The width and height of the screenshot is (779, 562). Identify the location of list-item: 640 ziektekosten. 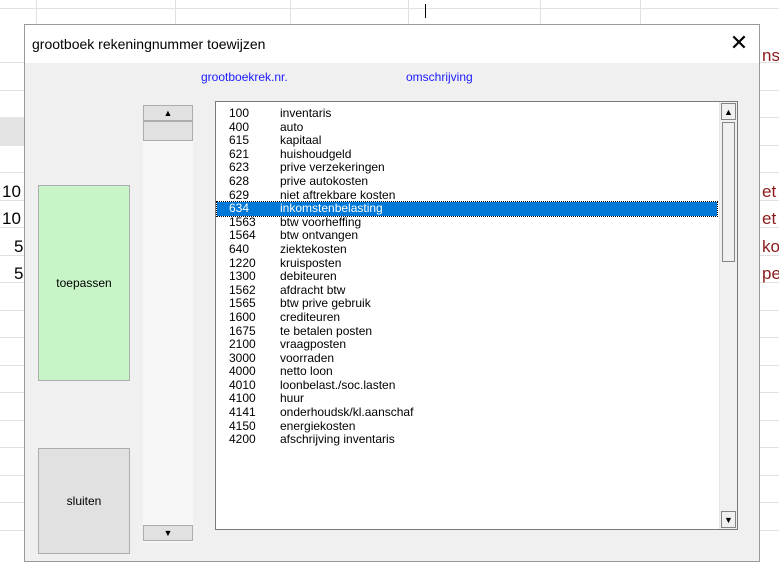
(467, 249).